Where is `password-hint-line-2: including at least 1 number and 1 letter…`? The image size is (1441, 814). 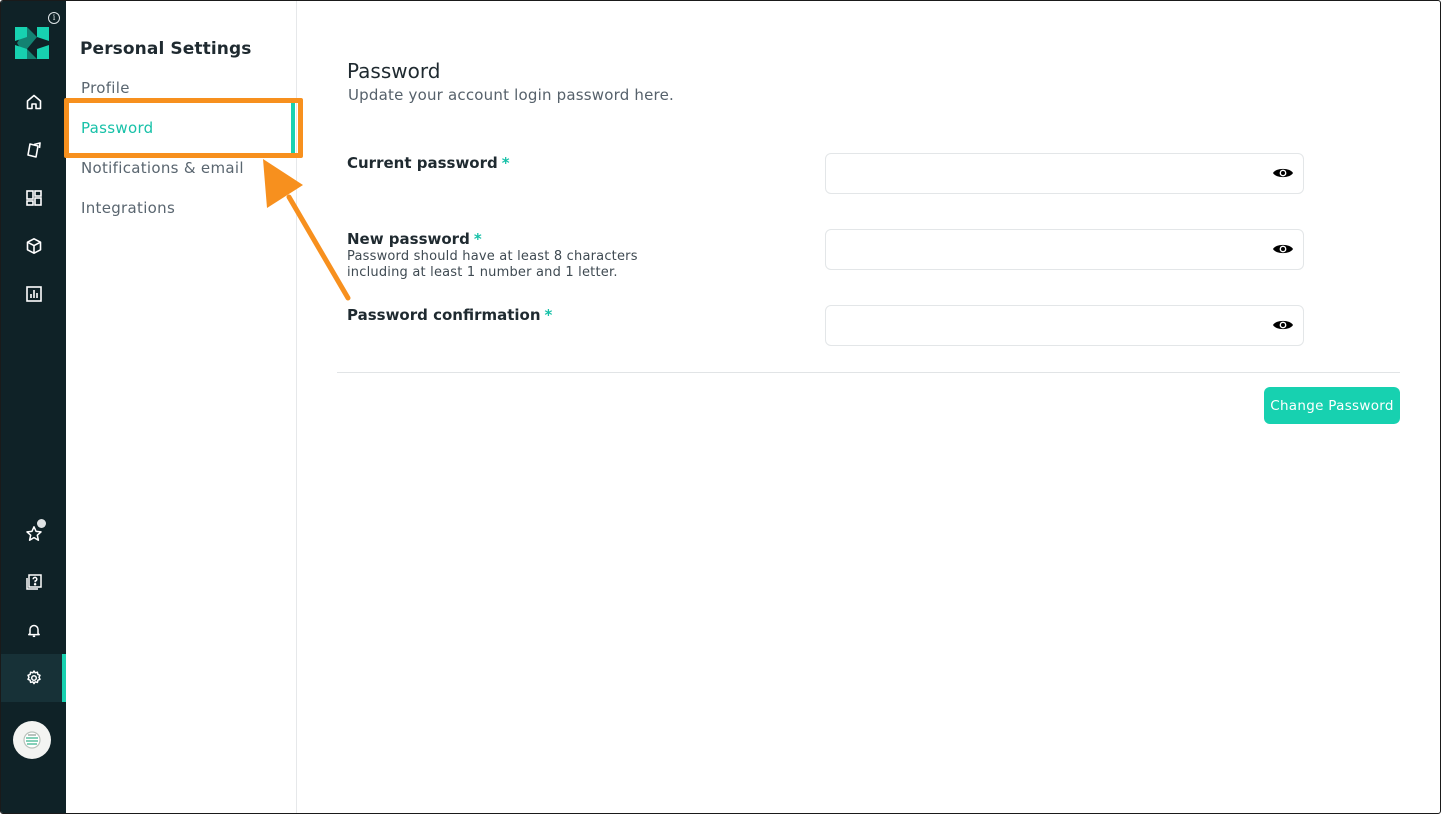
password-hint-line-2: including at least 1 number and 1 letter… is located at coordinates (482, 272).